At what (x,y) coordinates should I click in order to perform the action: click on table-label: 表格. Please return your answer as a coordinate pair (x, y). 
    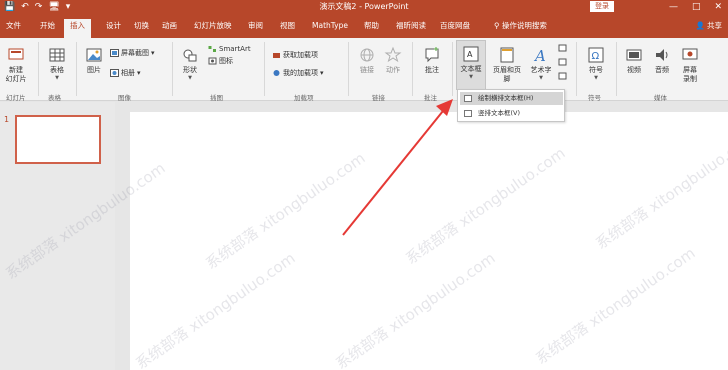
    Looking at the image, I should click on (57, 70).